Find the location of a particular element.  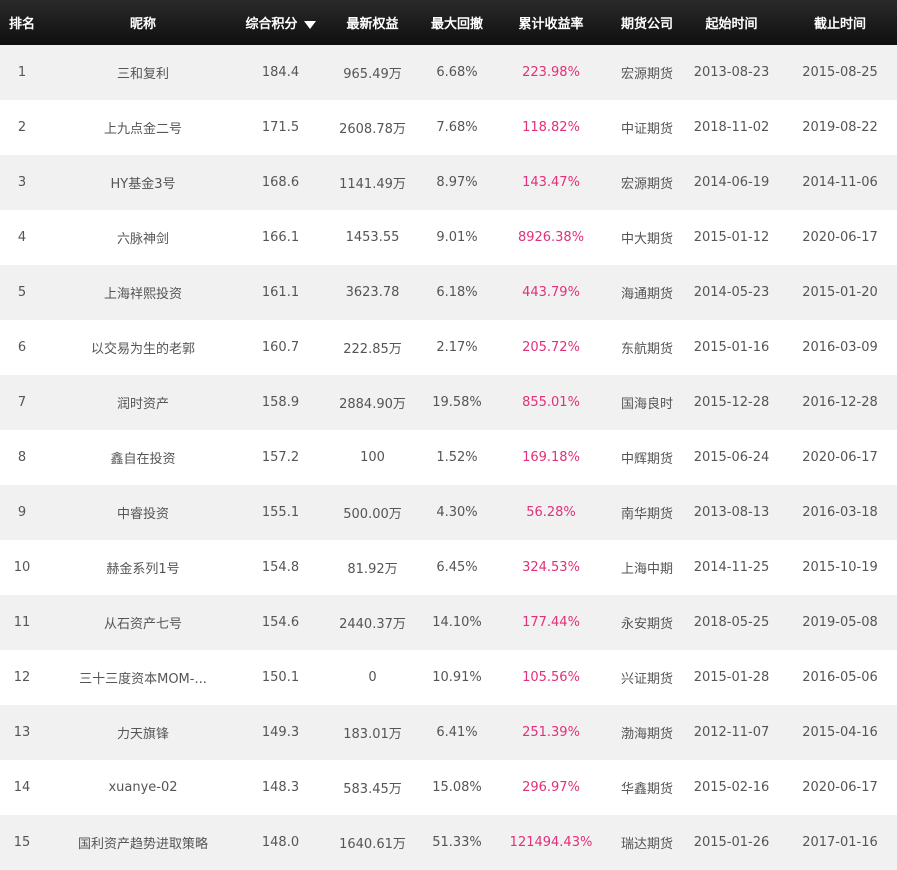

nickname-cell: 上九点金二号 is located at coordinates (143, 127).